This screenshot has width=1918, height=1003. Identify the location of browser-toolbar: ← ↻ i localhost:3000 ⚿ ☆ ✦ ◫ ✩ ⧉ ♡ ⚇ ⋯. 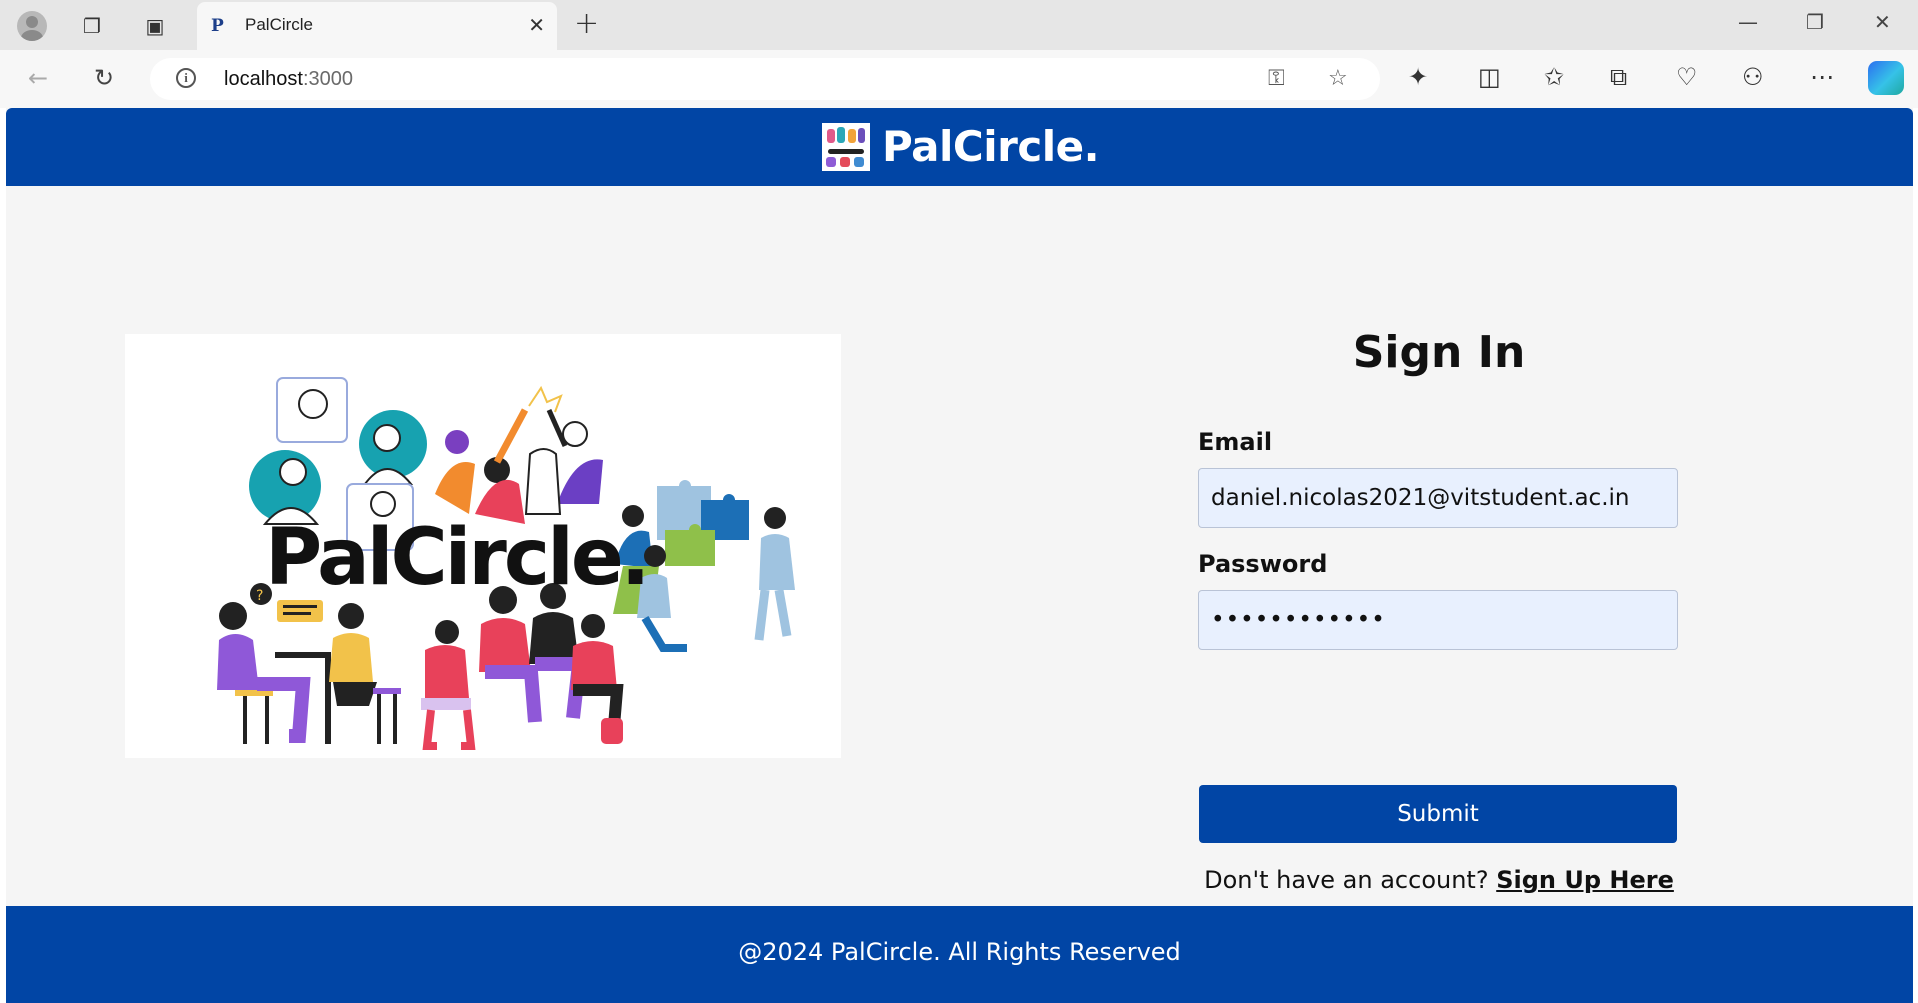
(959, 79).